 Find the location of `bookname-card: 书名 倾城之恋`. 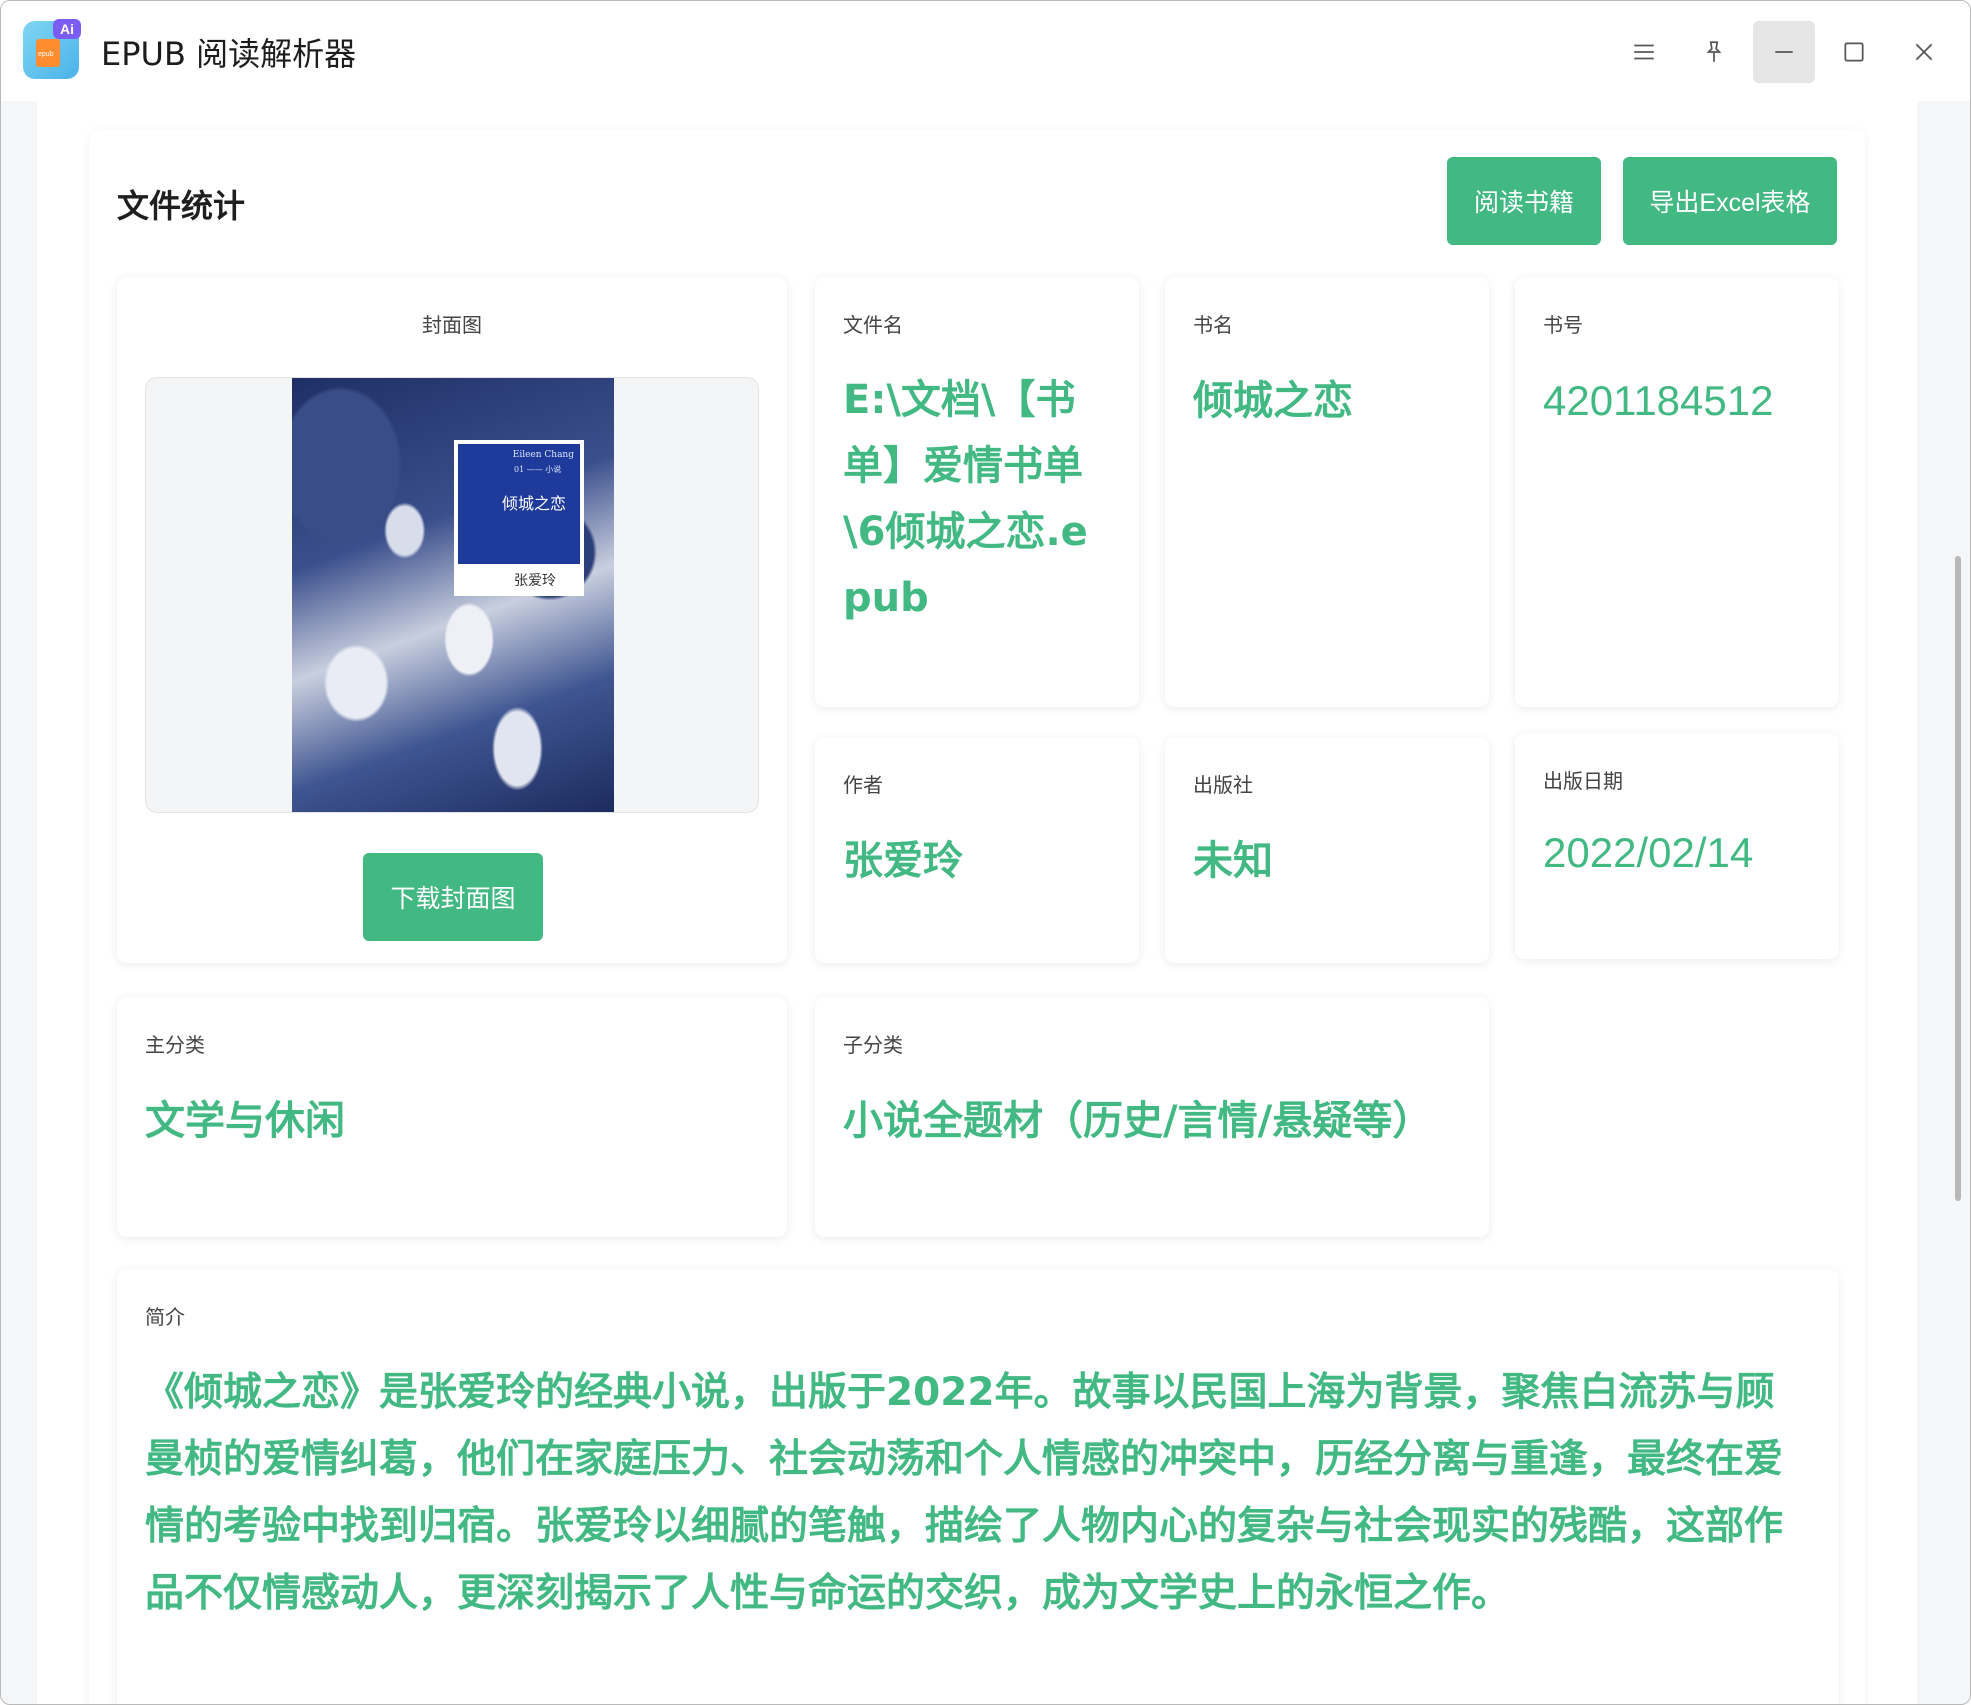

bookname-card: 书名 倾城之恋 is located at coordinates (1327, 492).